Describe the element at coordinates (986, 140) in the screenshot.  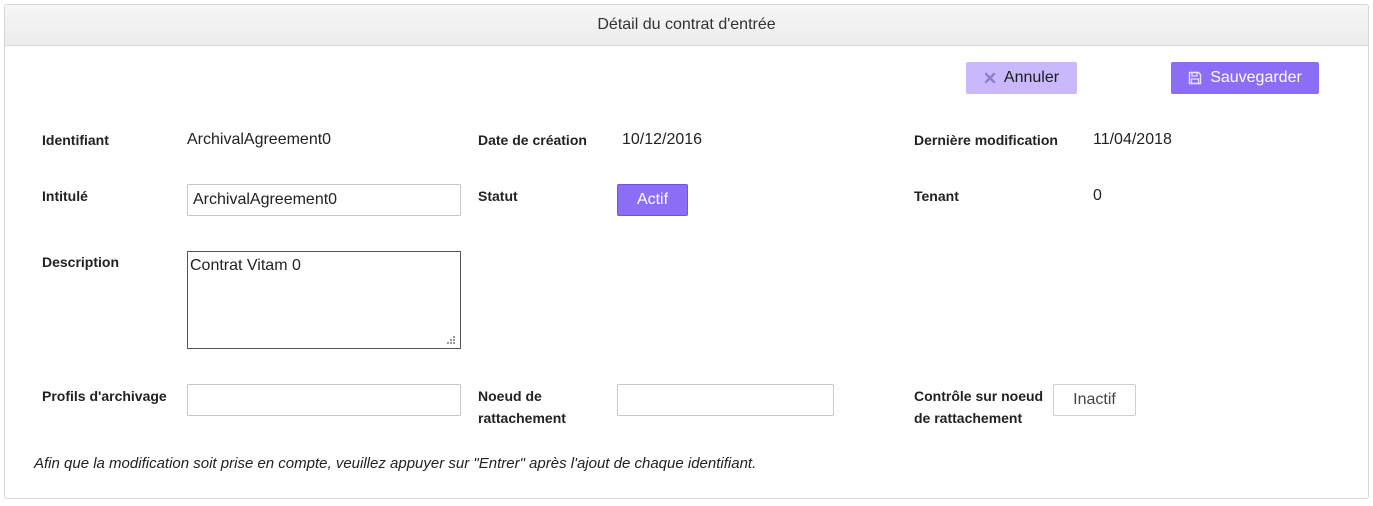
I see `derniere-modification-label: Dernière modification` at that location.